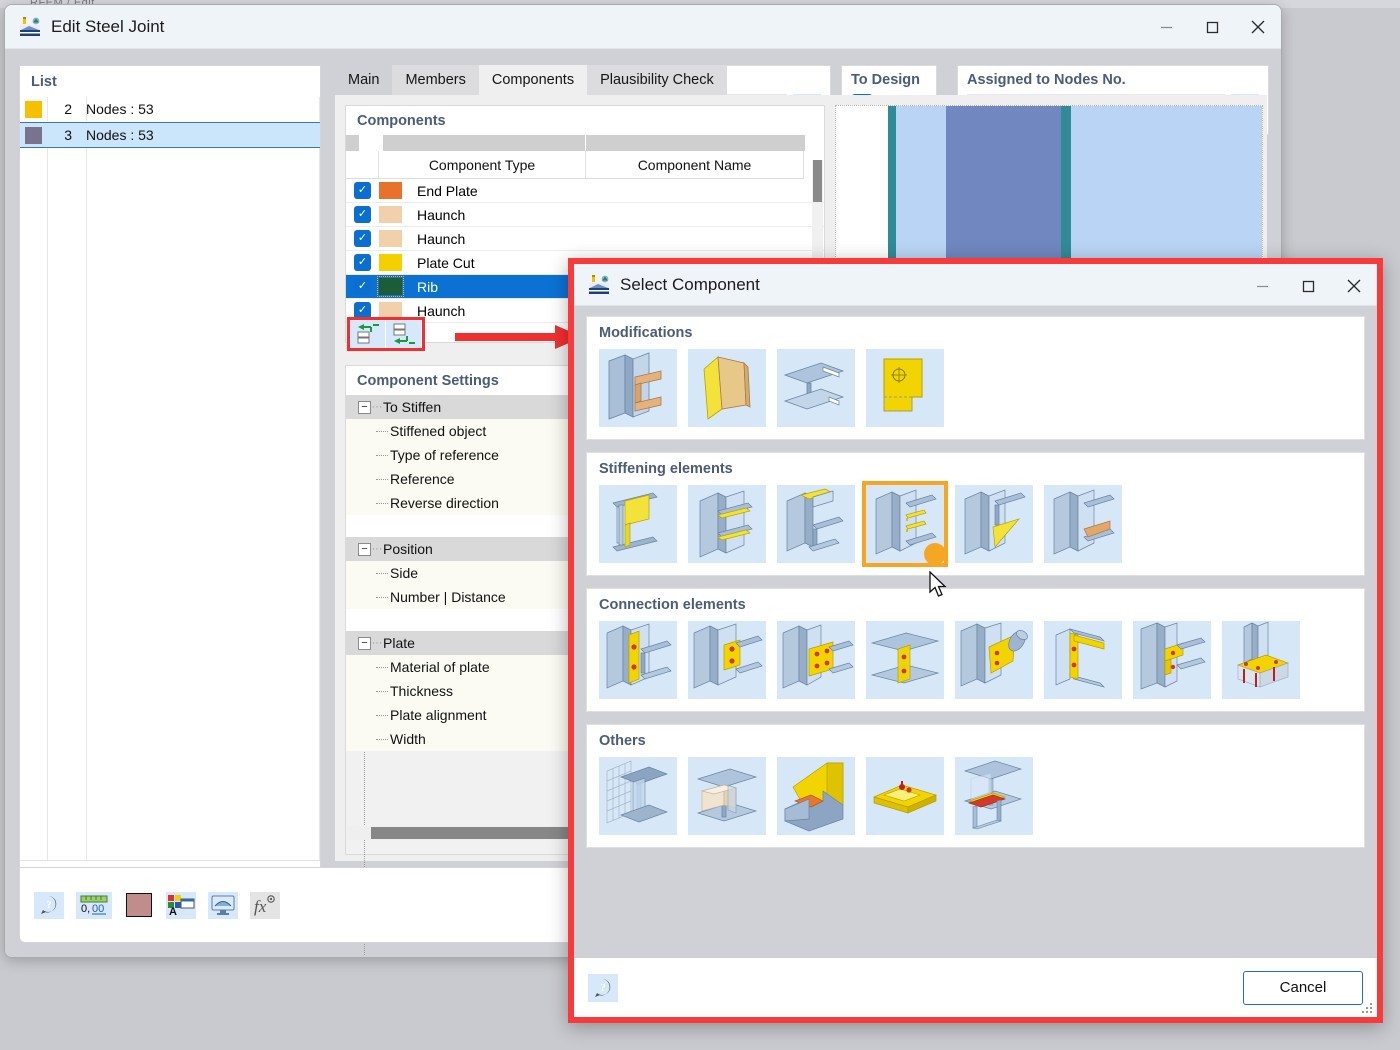 This screenshot has height=1050, width=1400. I want to click on section-title: Others, so click(622, 741).